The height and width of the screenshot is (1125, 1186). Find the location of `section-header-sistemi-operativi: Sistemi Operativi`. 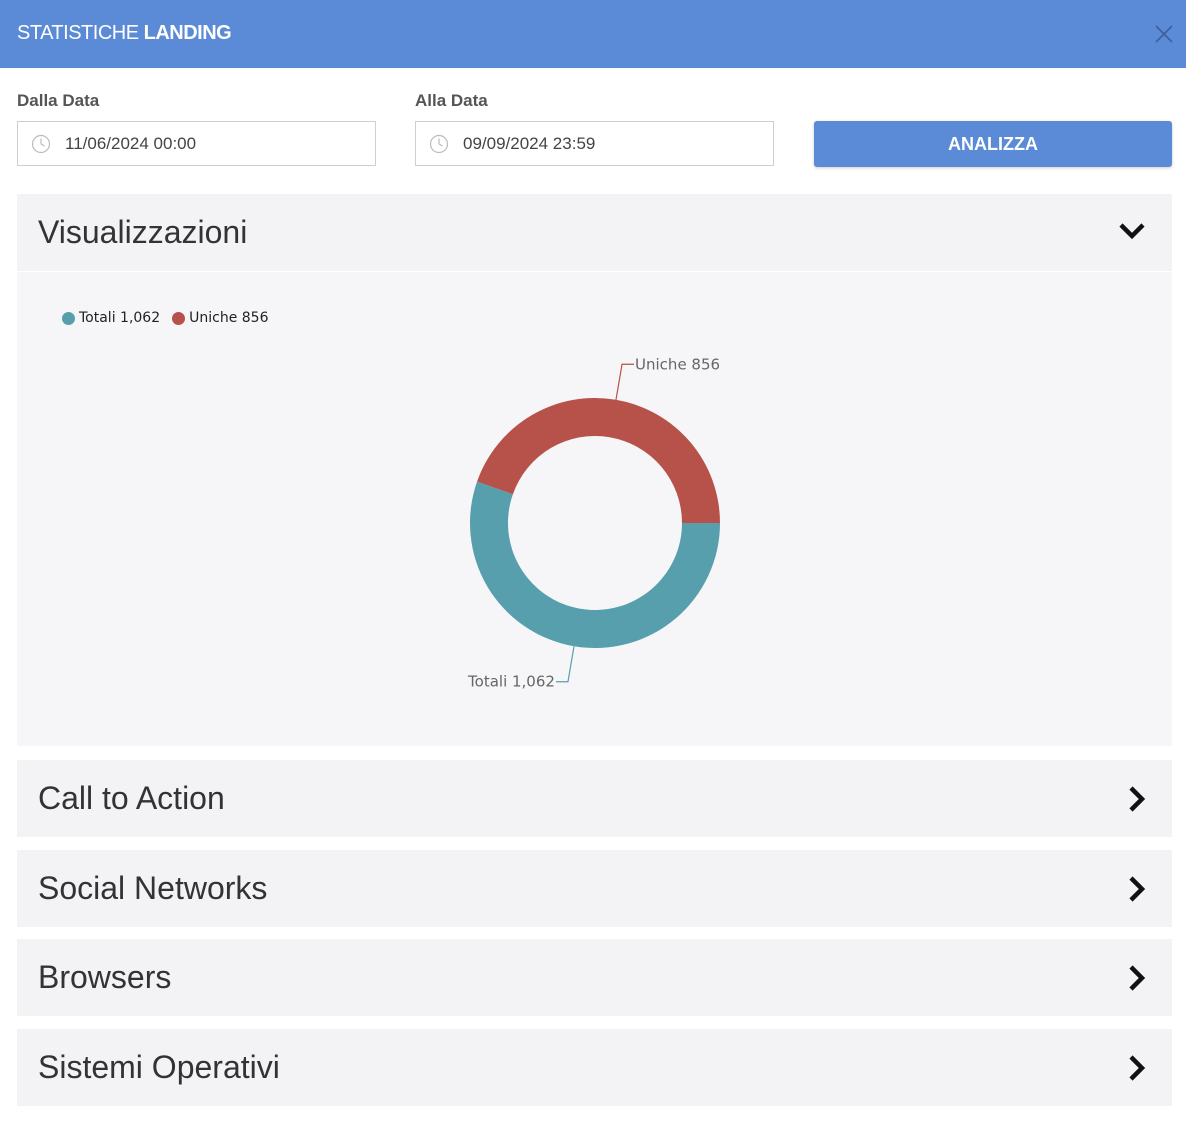

section-header-sistemi-operativi: Sistemi Operativi is located at coordinates (594, 1067).